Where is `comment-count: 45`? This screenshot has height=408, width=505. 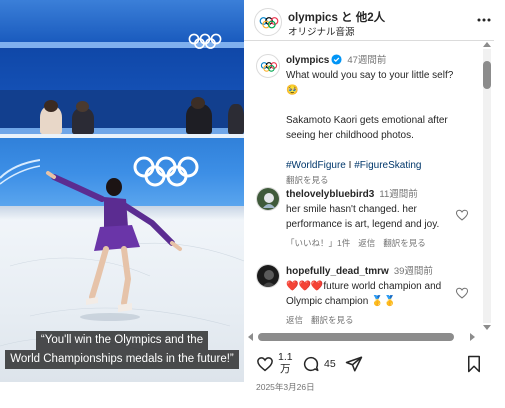
comment-count: 45 is located at coordinates (330, 364).